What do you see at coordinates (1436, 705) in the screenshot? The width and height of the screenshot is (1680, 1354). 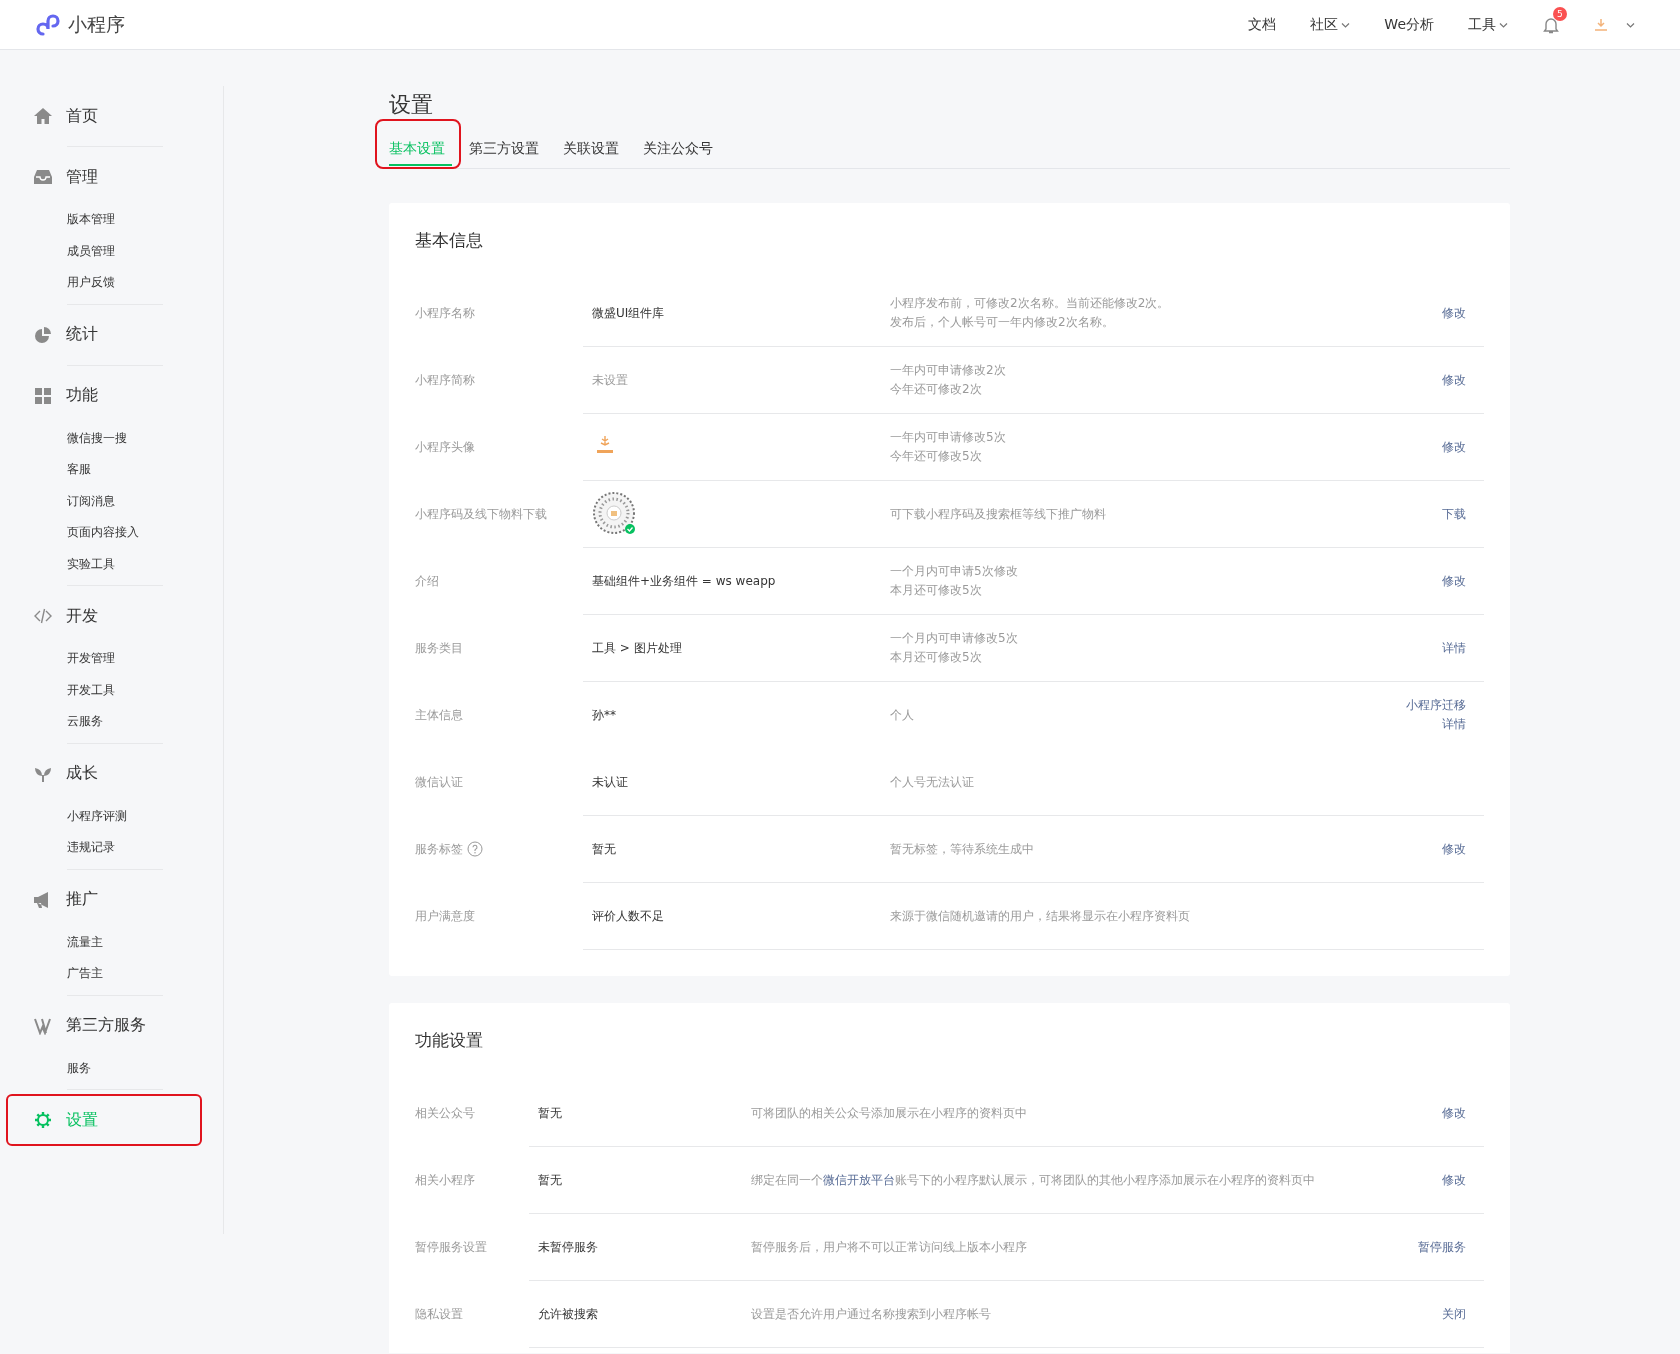 I see `action-link: 小程序迁移` at bounding box center [1436, 705].